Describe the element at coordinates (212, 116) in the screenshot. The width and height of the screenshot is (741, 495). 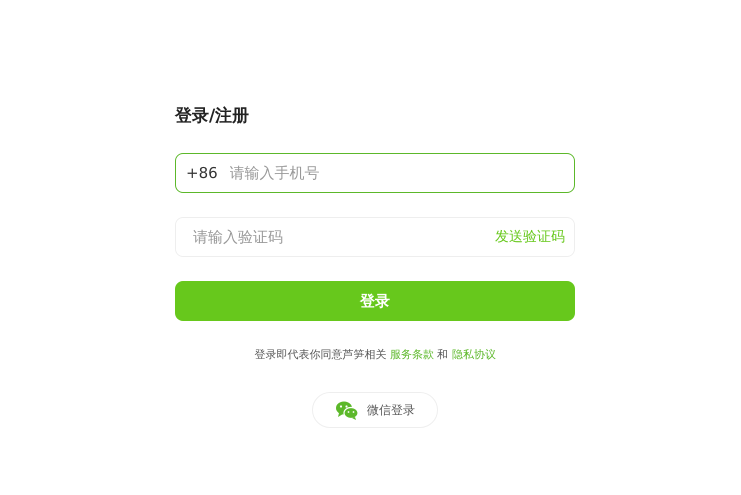
I see `page-title: 登录/注册` at that location.